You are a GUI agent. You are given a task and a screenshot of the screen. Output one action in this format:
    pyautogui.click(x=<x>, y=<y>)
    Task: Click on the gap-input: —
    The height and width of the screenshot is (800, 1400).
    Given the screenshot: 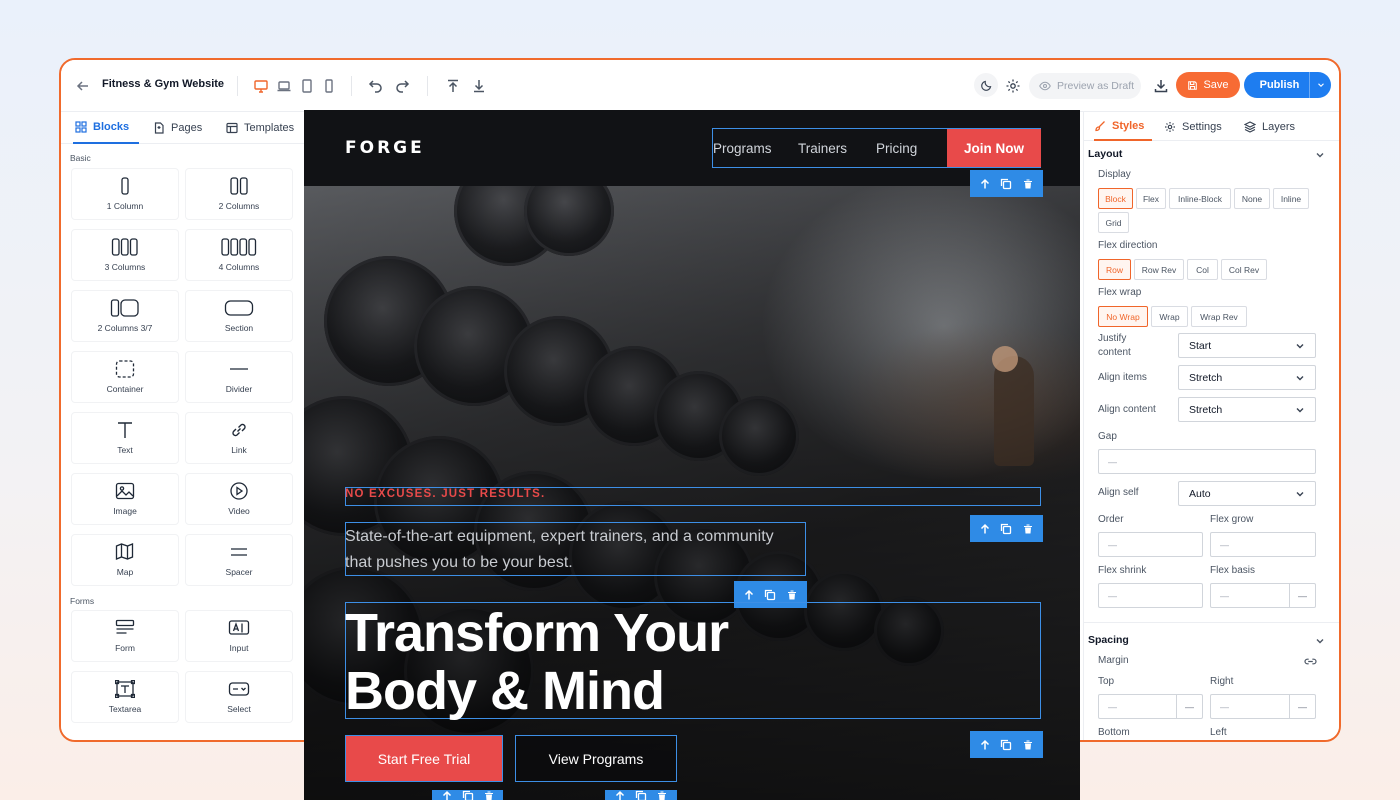 What is the action you would take?
    pyautogui.click(x=1207, y=461)
    